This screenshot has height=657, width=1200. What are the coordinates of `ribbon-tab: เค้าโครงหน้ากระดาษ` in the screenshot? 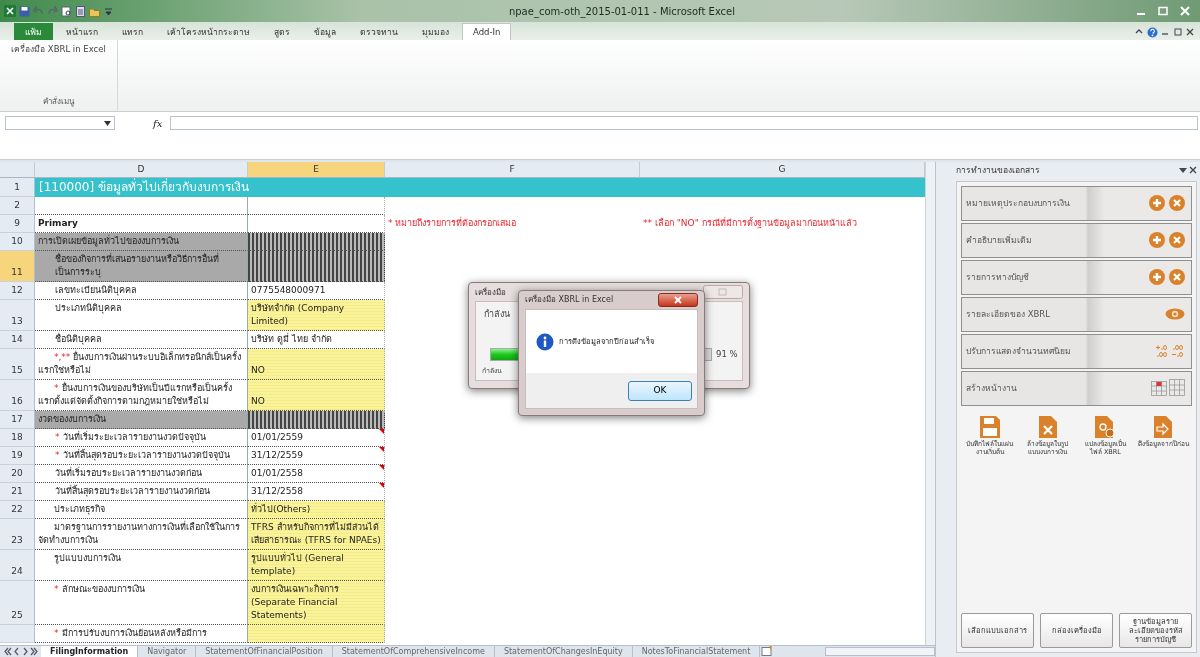 It's located at (208, 31).